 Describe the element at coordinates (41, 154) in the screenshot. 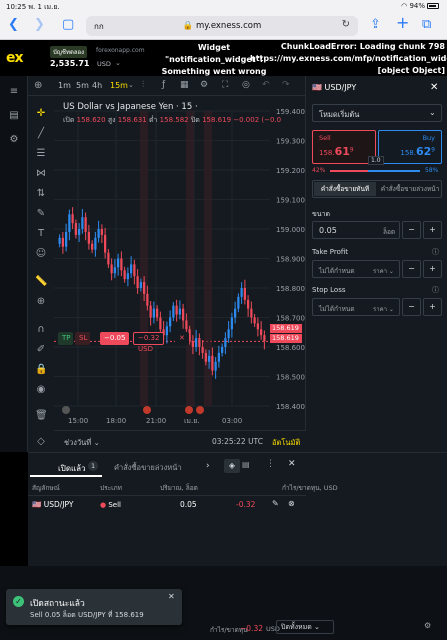

I see `fib-icon: ☰` at that location.